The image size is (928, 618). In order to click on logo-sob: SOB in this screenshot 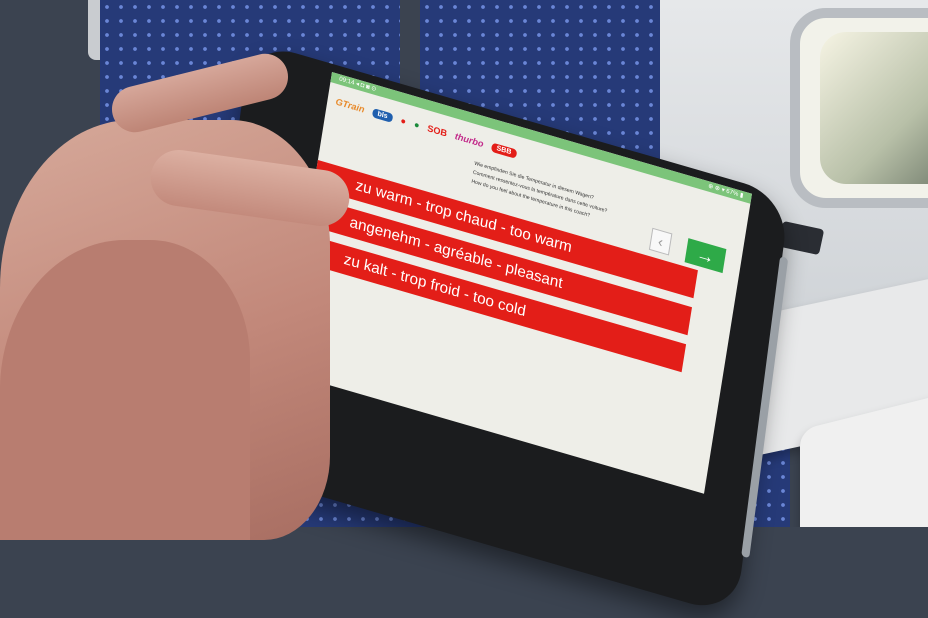, I will do `click(437, 130)`.